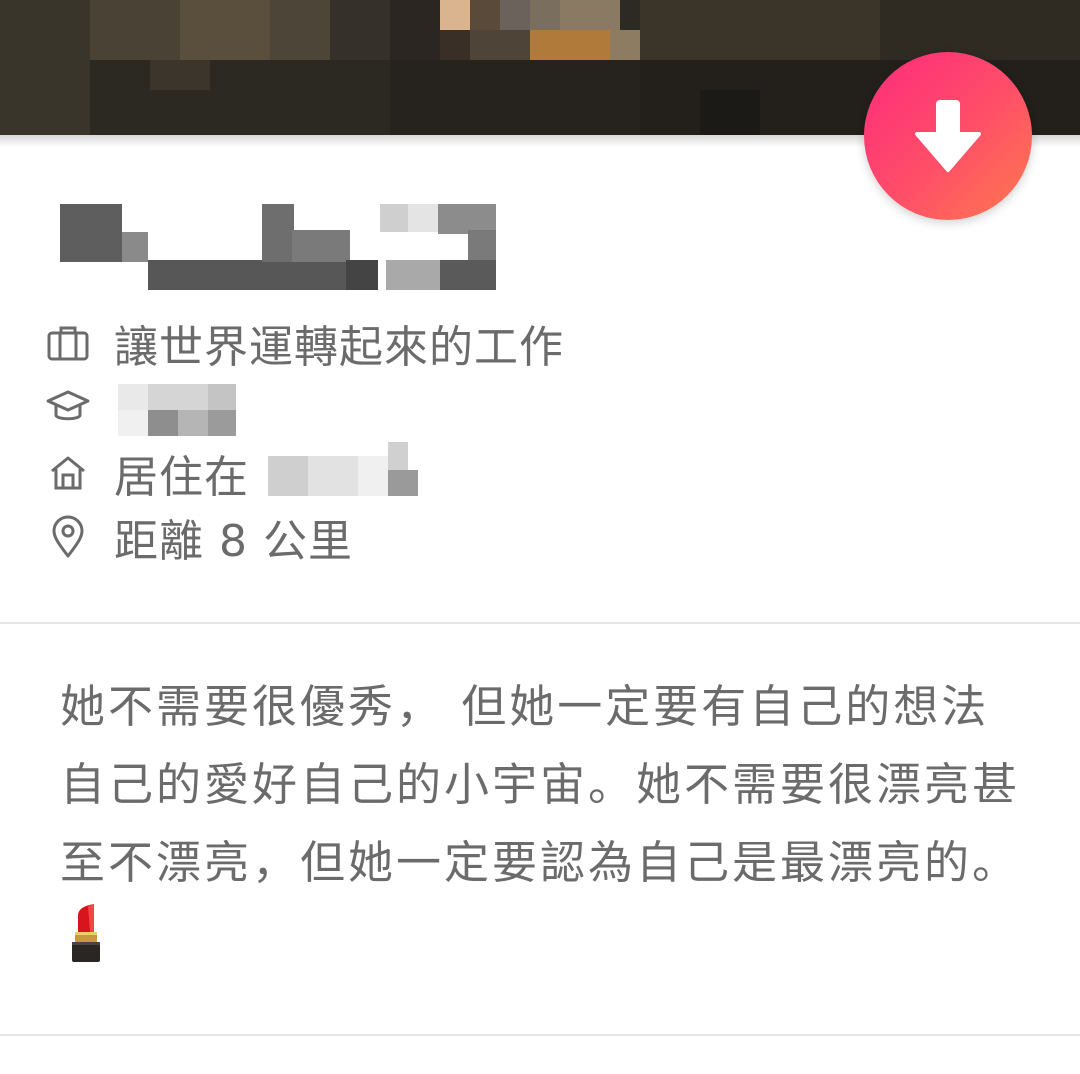 Image resolution: width=1080 pixels, height=1074 pixels. I want to click on arrow-down-icon, so click(948, 136).